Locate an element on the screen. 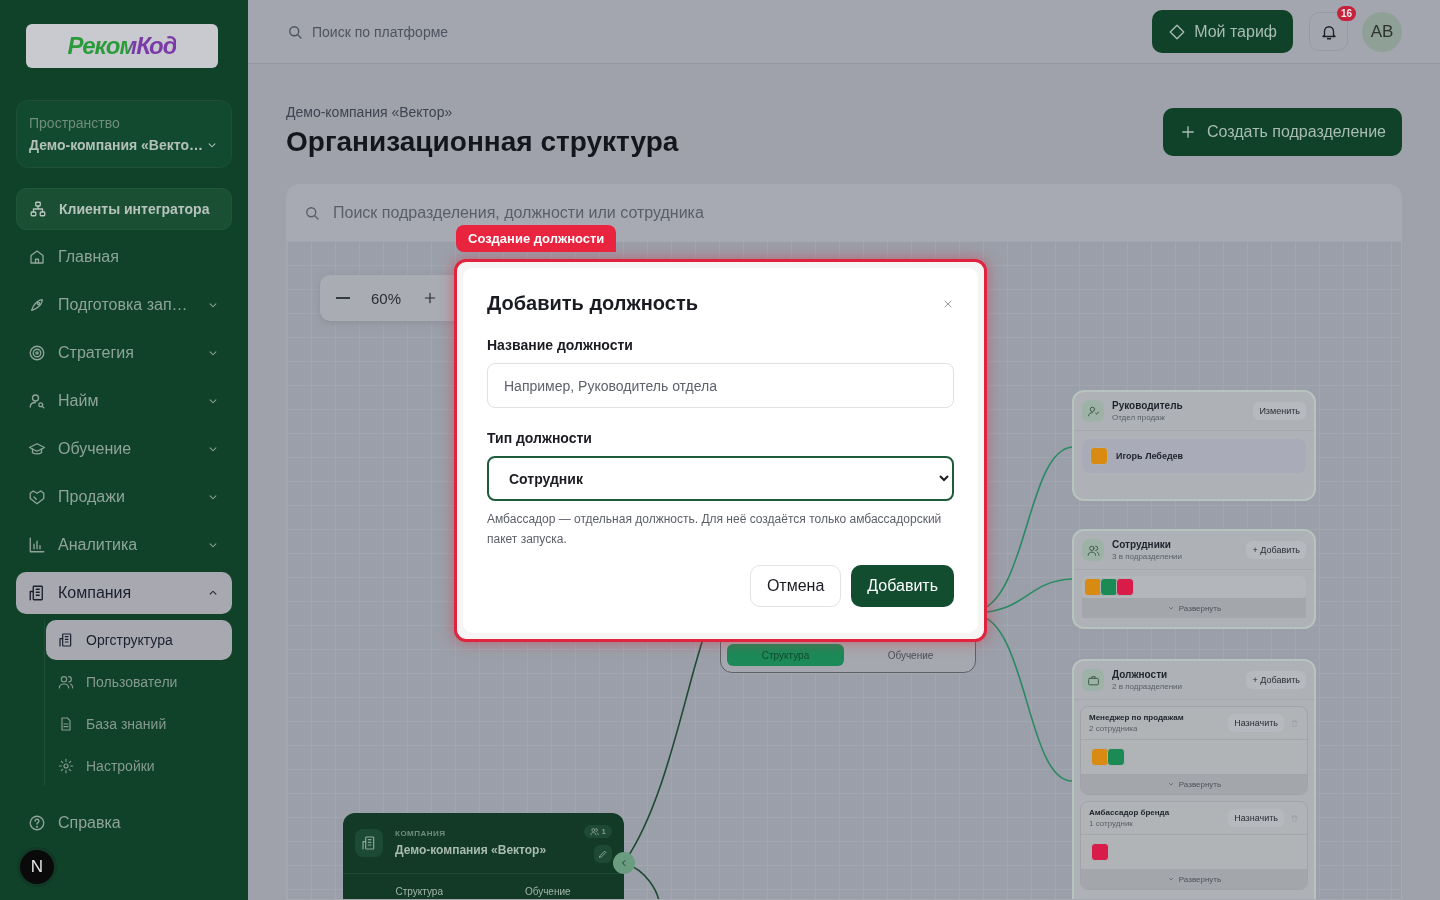  notification-count: 16 is located at coordinates (1346, 13).